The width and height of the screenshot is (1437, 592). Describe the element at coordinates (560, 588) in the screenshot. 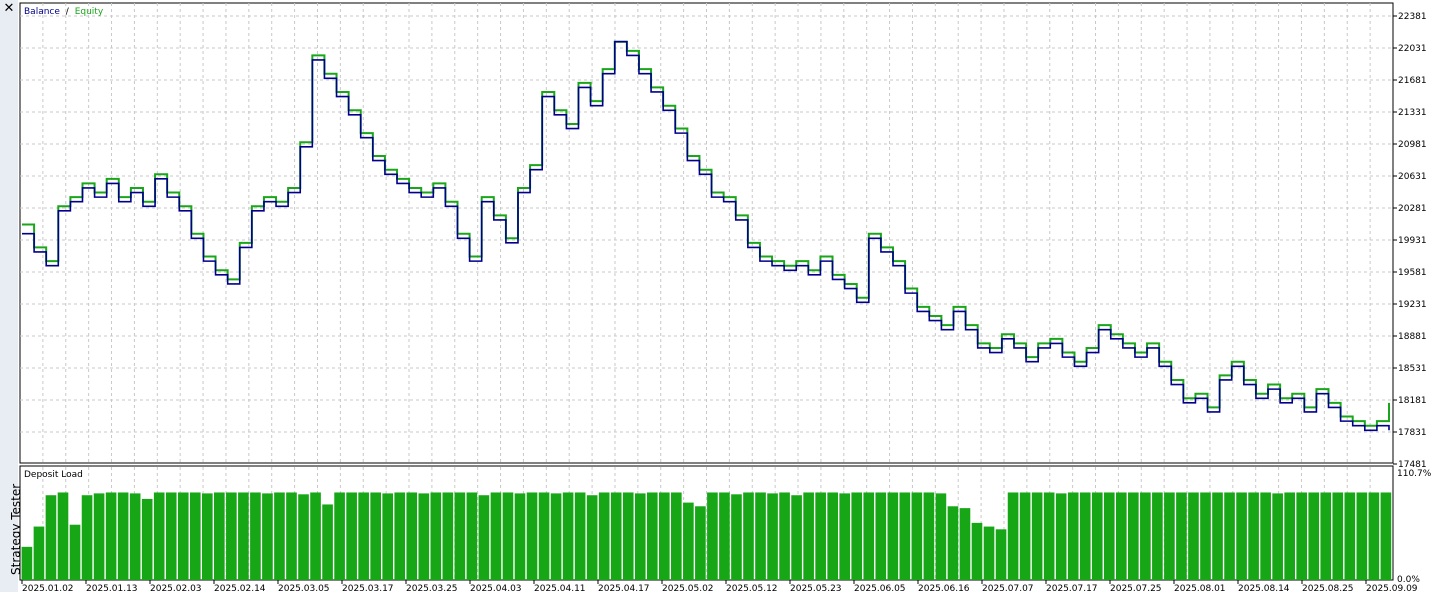

I see `x-tick-label: 2025.04.11` at that location.